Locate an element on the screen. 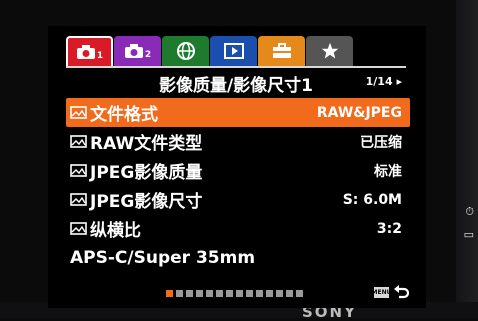  camera-bezel: ⏱ ▭ is located at coordinates (467, 159).